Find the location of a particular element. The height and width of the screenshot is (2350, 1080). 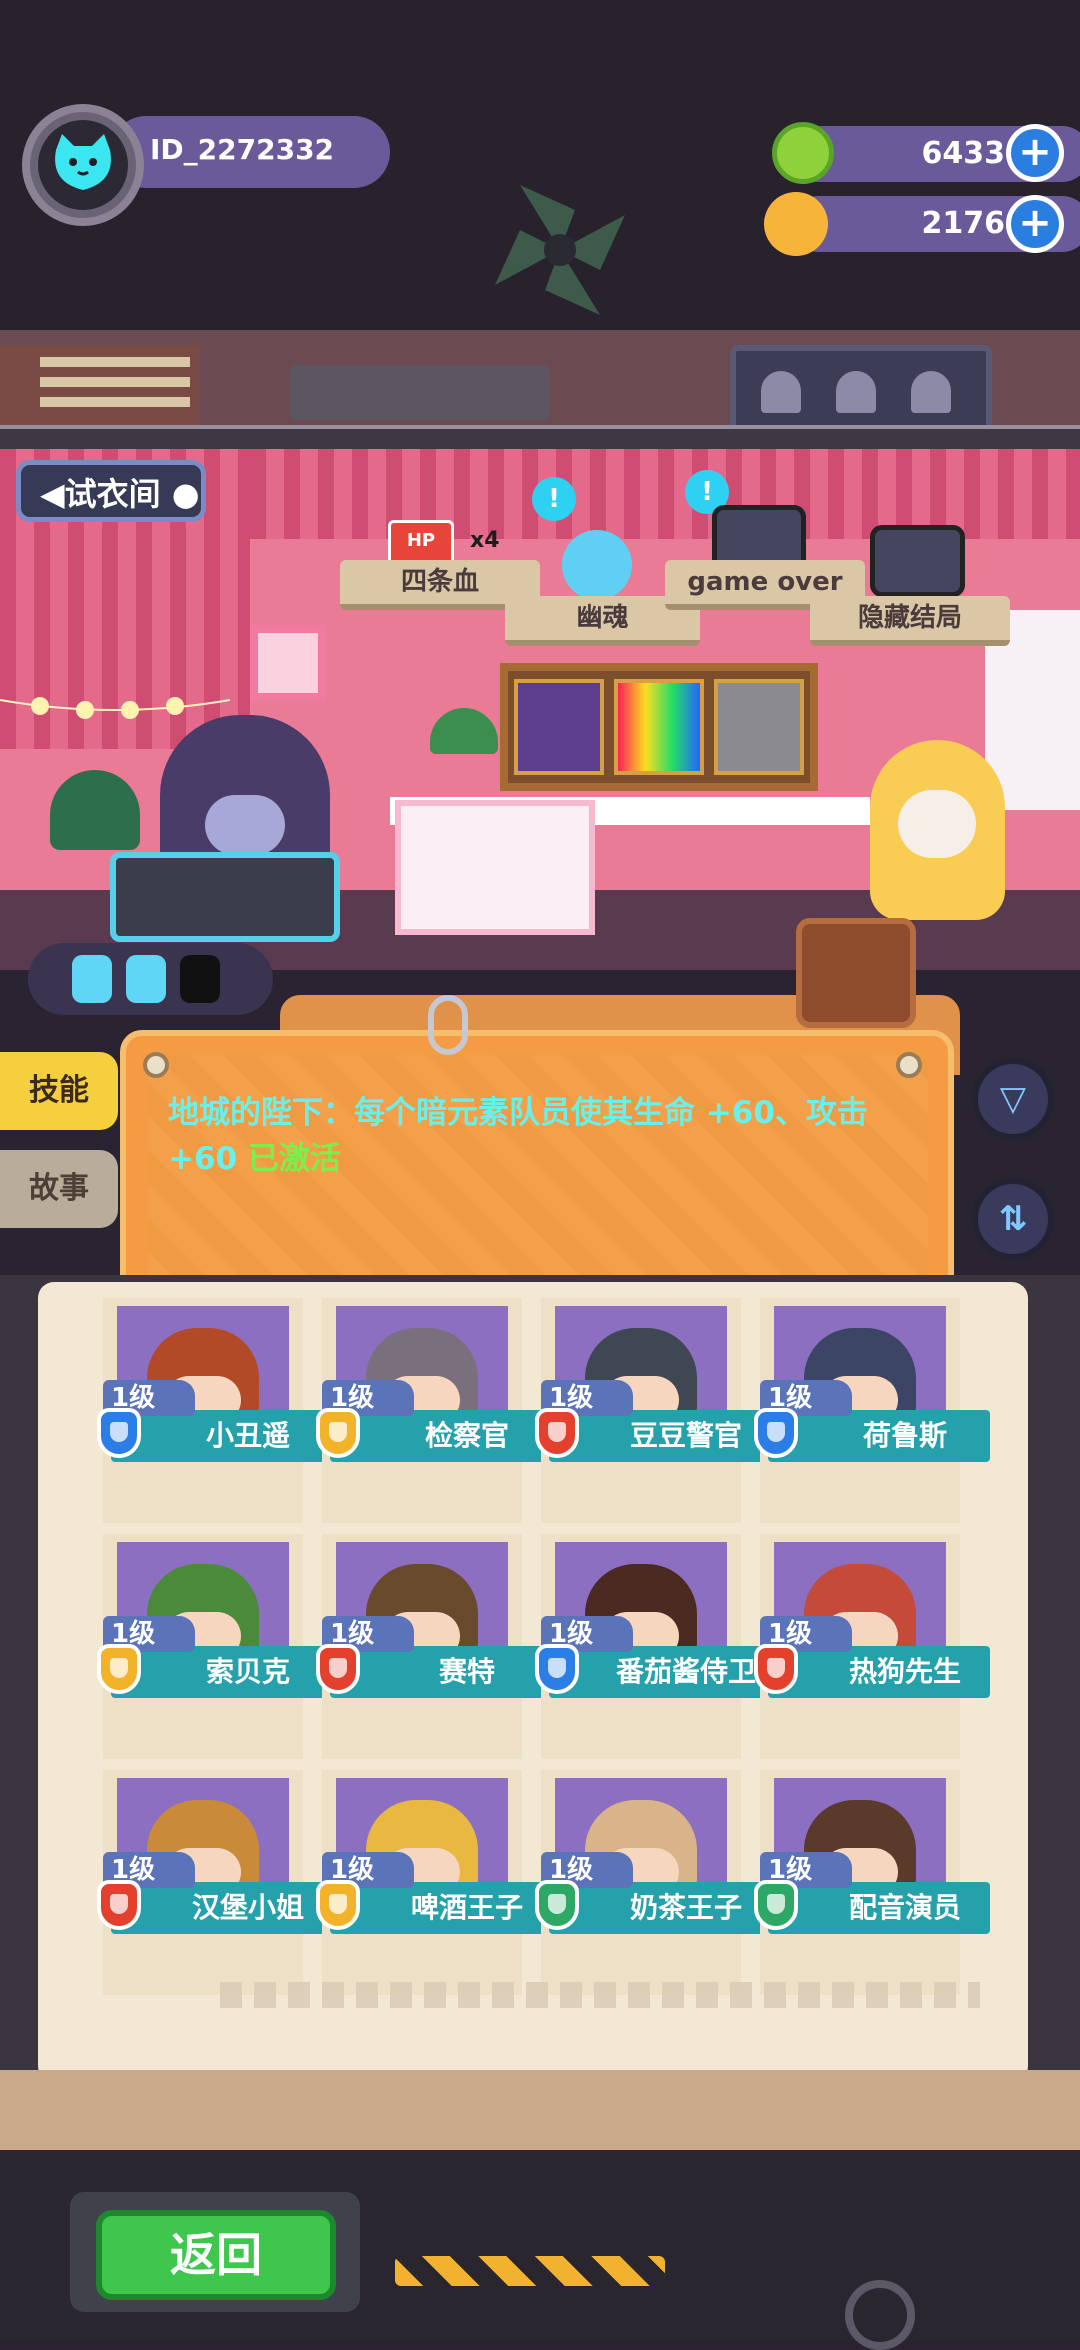

crate-decoration is located at coordinates (100, 385).